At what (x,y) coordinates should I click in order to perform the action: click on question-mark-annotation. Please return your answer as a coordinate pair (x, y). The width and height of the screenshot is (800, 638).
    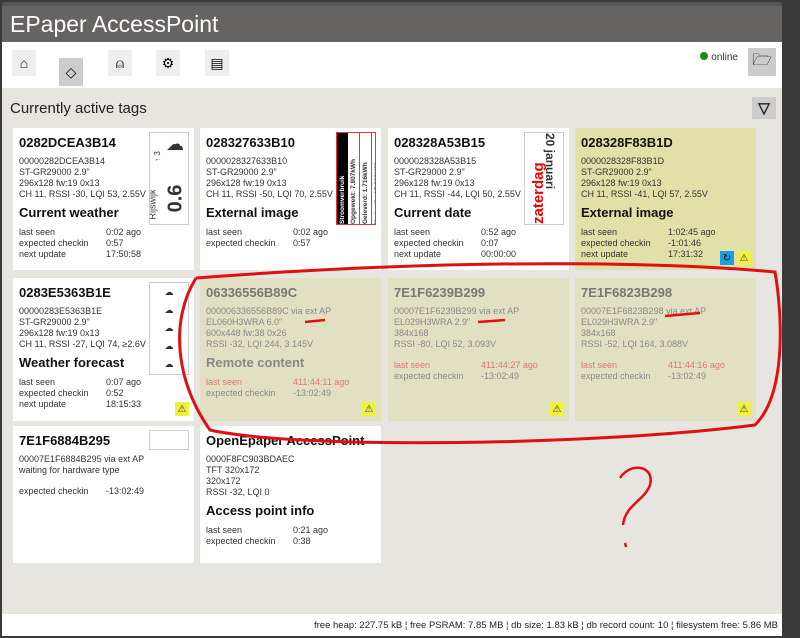
    Looking at the image, I should click on (635, 507).